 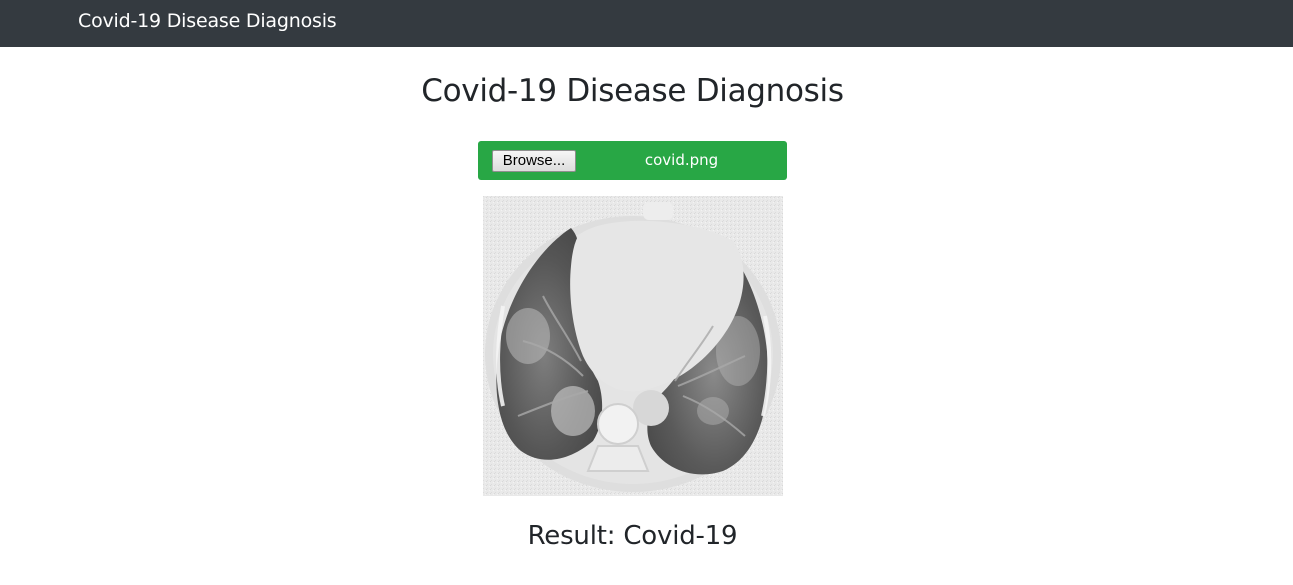 What do you see at coordinates (646, 23) in the screenshot?
I see `navbar: Covid-19 Disease Diagnosis` at bounding box center [646, 23].